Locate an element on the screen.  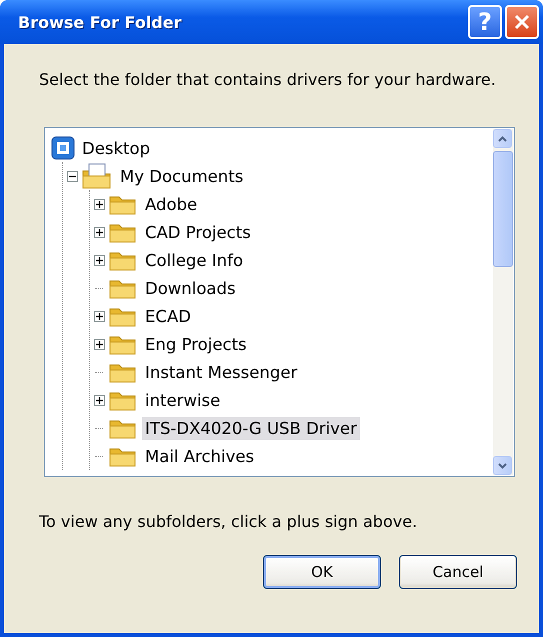
desktop-icon is located at coordinates (63, 148).